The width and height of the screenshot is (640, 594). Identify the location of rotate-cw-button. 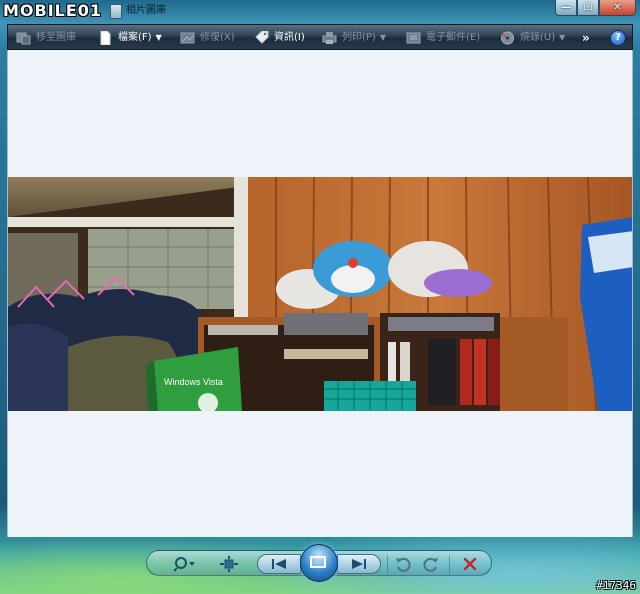
(431, 564).